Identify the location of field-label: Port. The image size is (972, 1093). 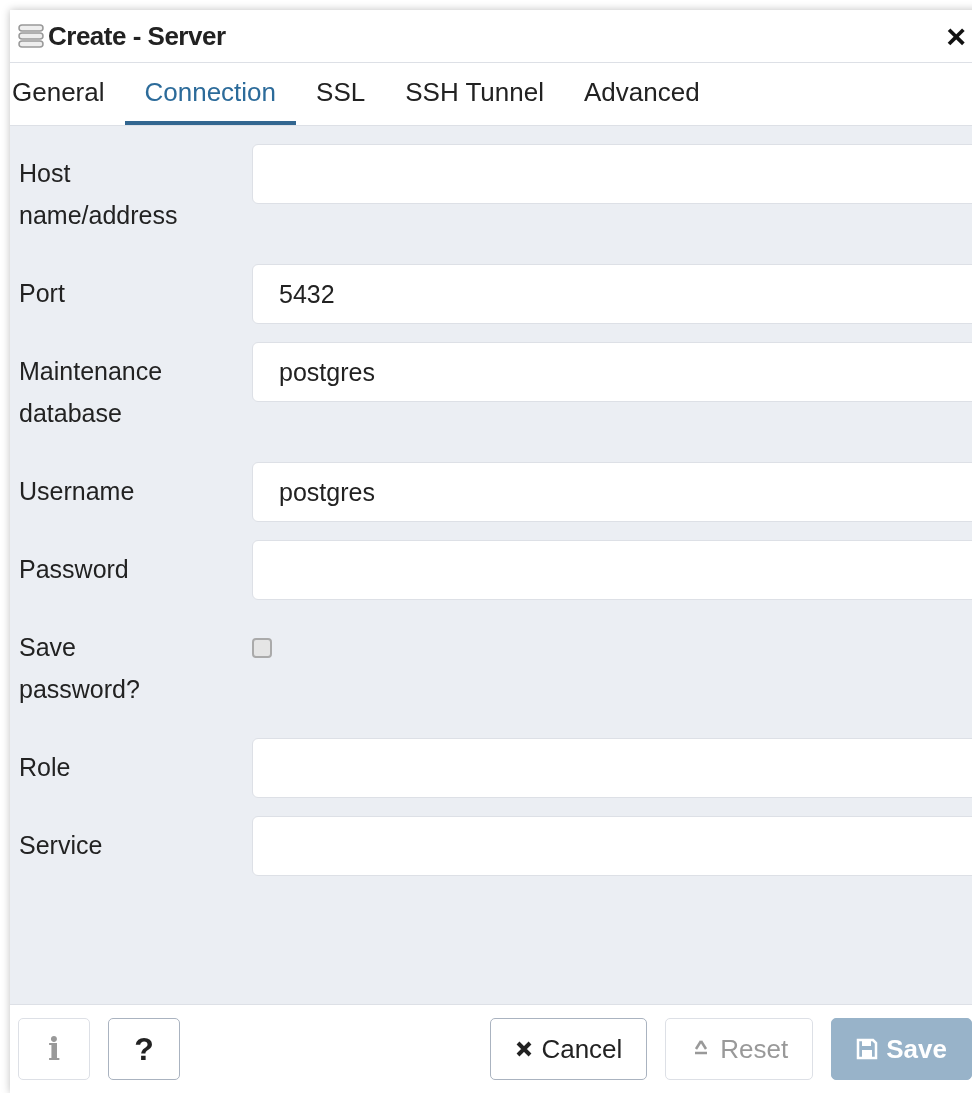
(42, 293).